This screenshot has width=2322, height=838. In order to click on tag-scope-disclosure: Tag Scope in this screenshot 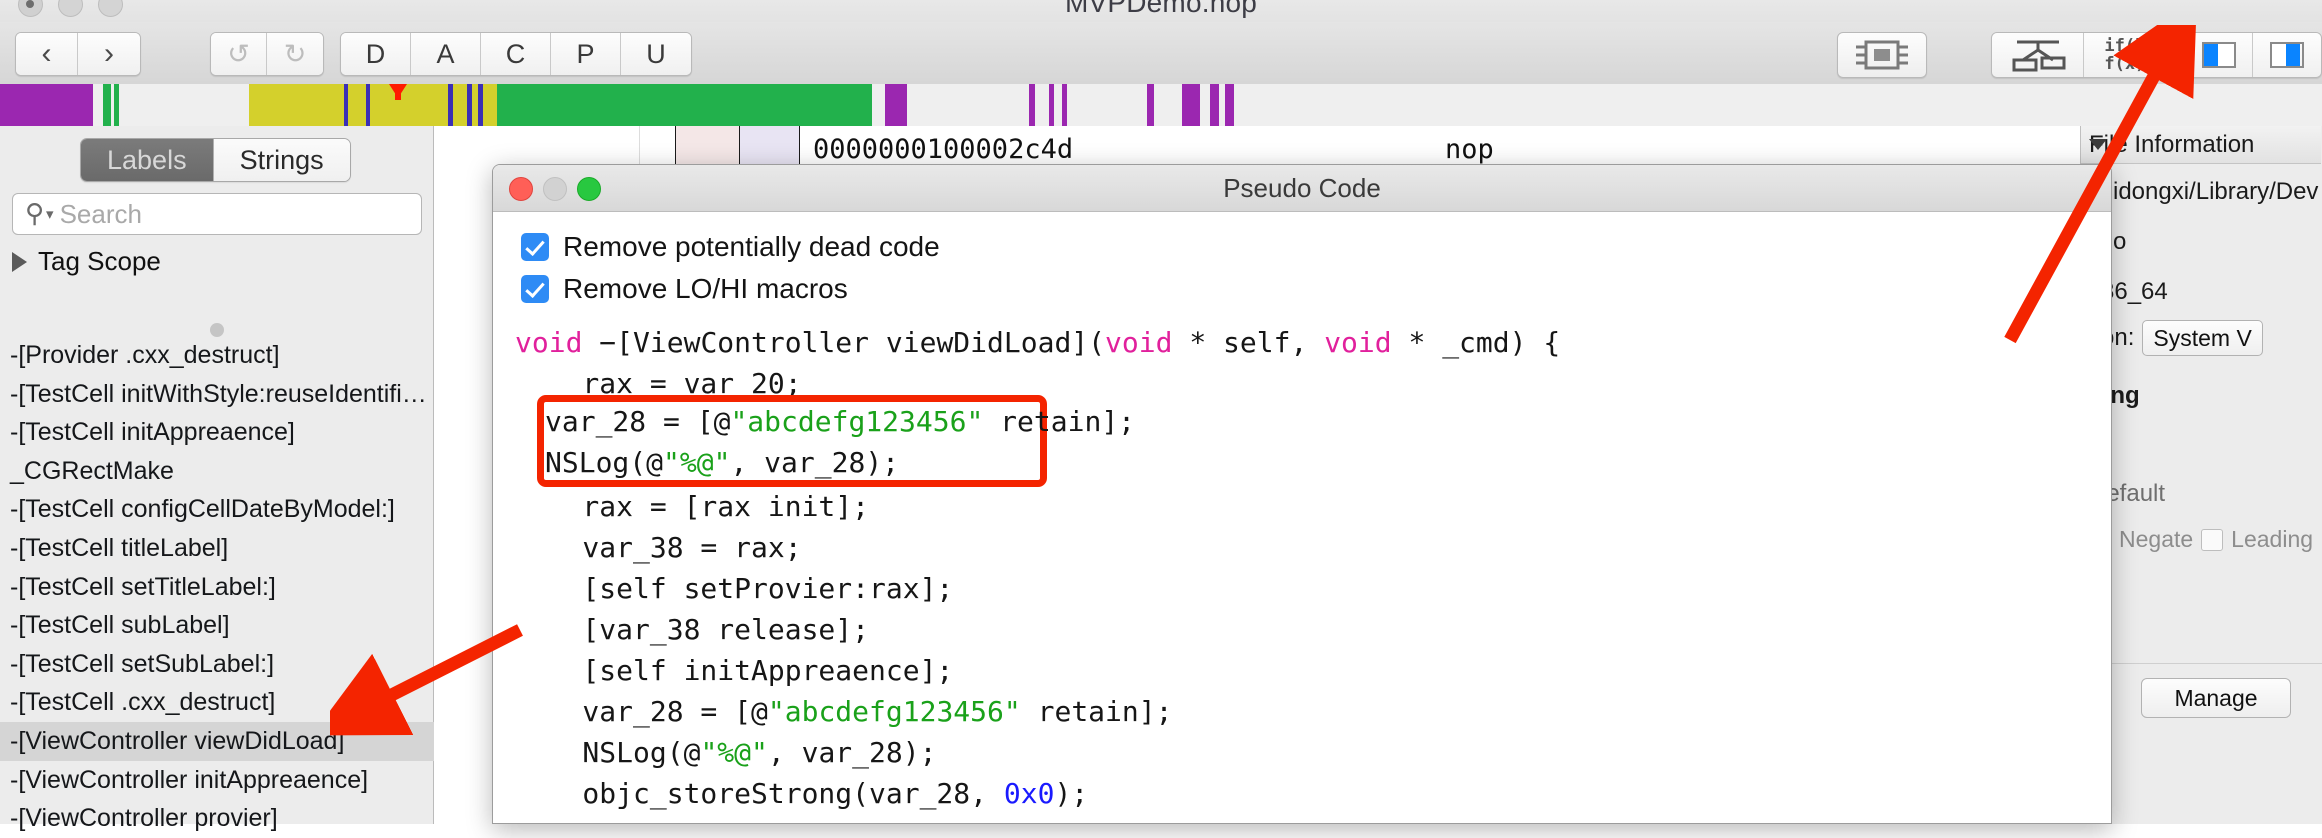, I will do `click(86, 261)`.